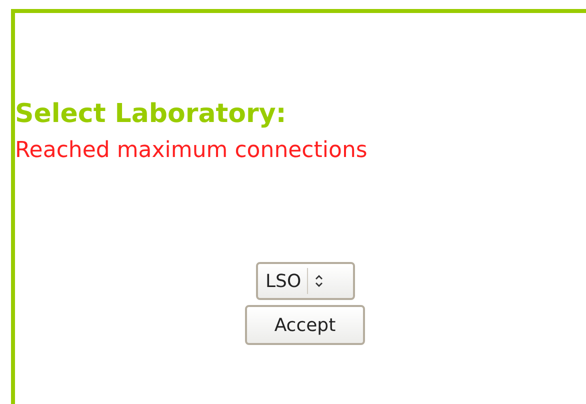 This screenshot has width=586, height=404. What do you see at coordinates (319, 281) in the screenshot?
I see `updown-icon` at bounding box center [319, 281].